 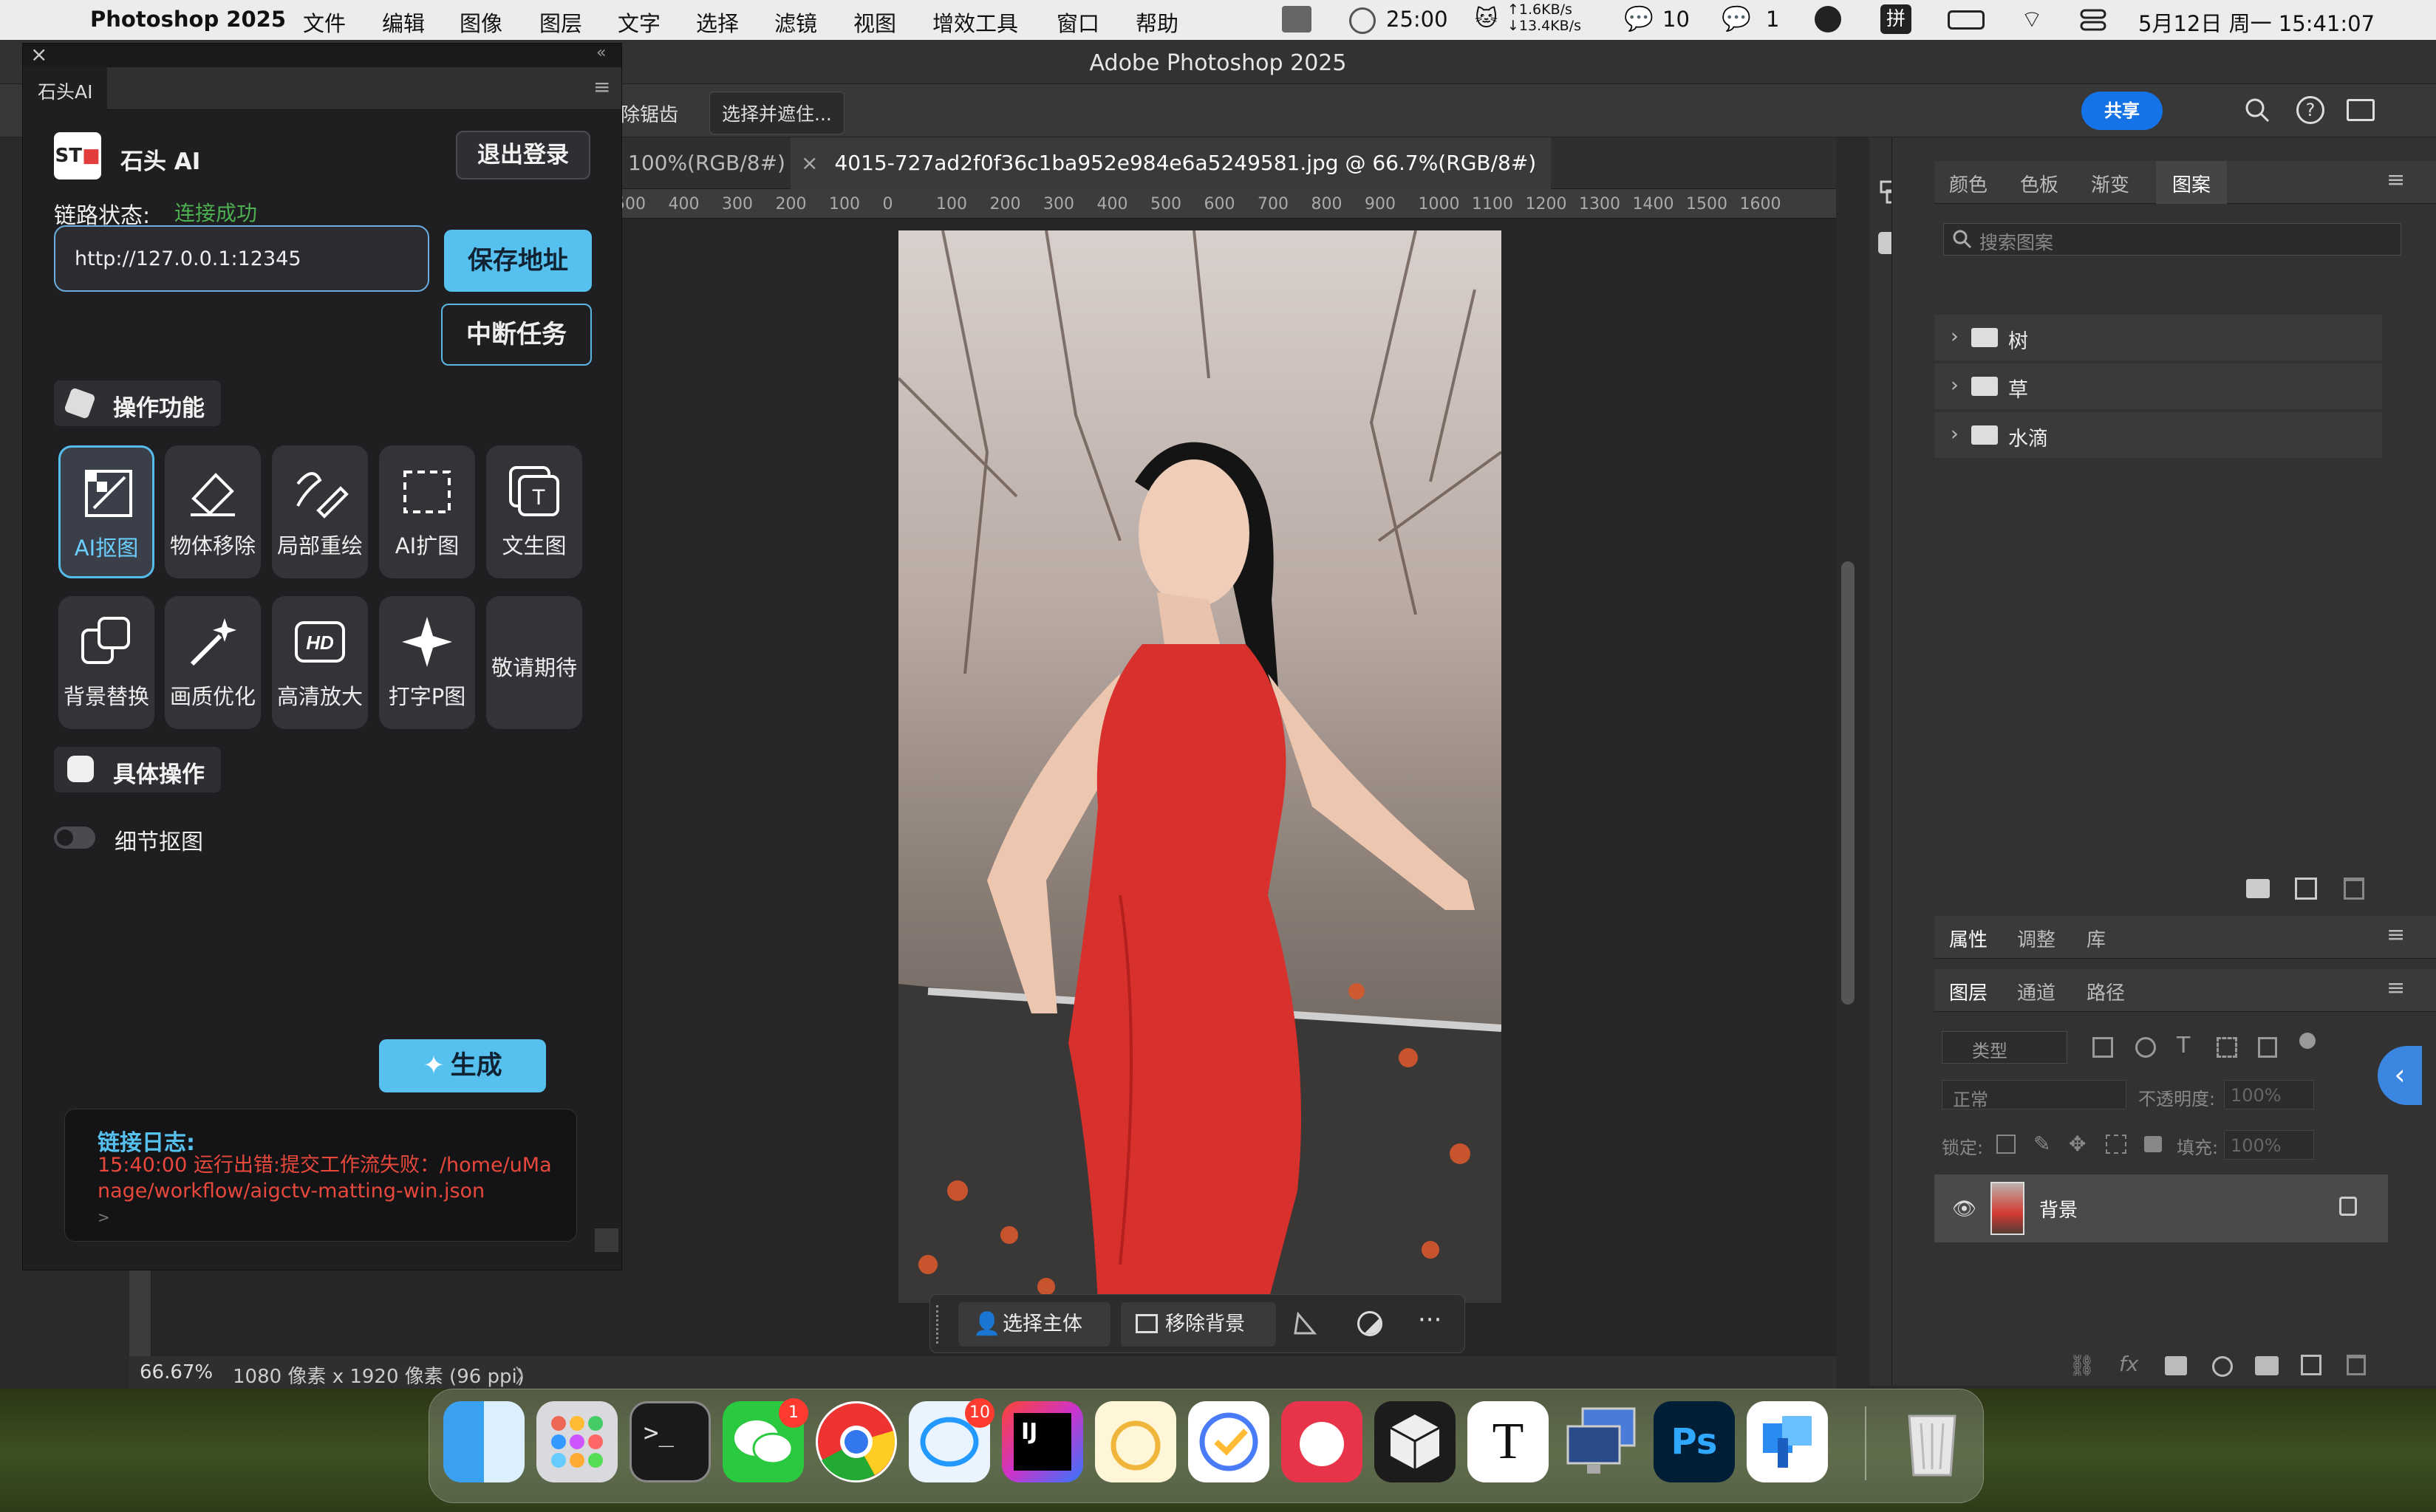 What do you see at coordinates (38, 54) in the screenshot?
I see `close-icon: ×` at bounding box center [38, 54].